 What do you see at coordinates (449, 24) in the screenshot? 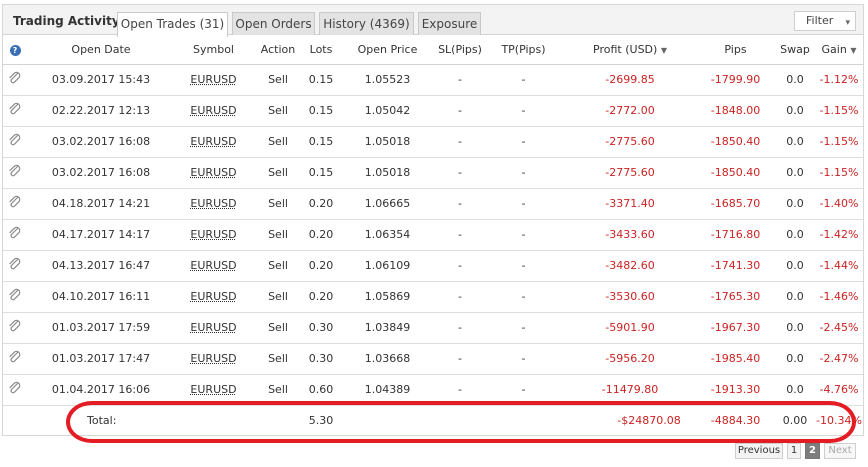
I see `tab-exposure: Exposure` at bounding box center [449, 24].